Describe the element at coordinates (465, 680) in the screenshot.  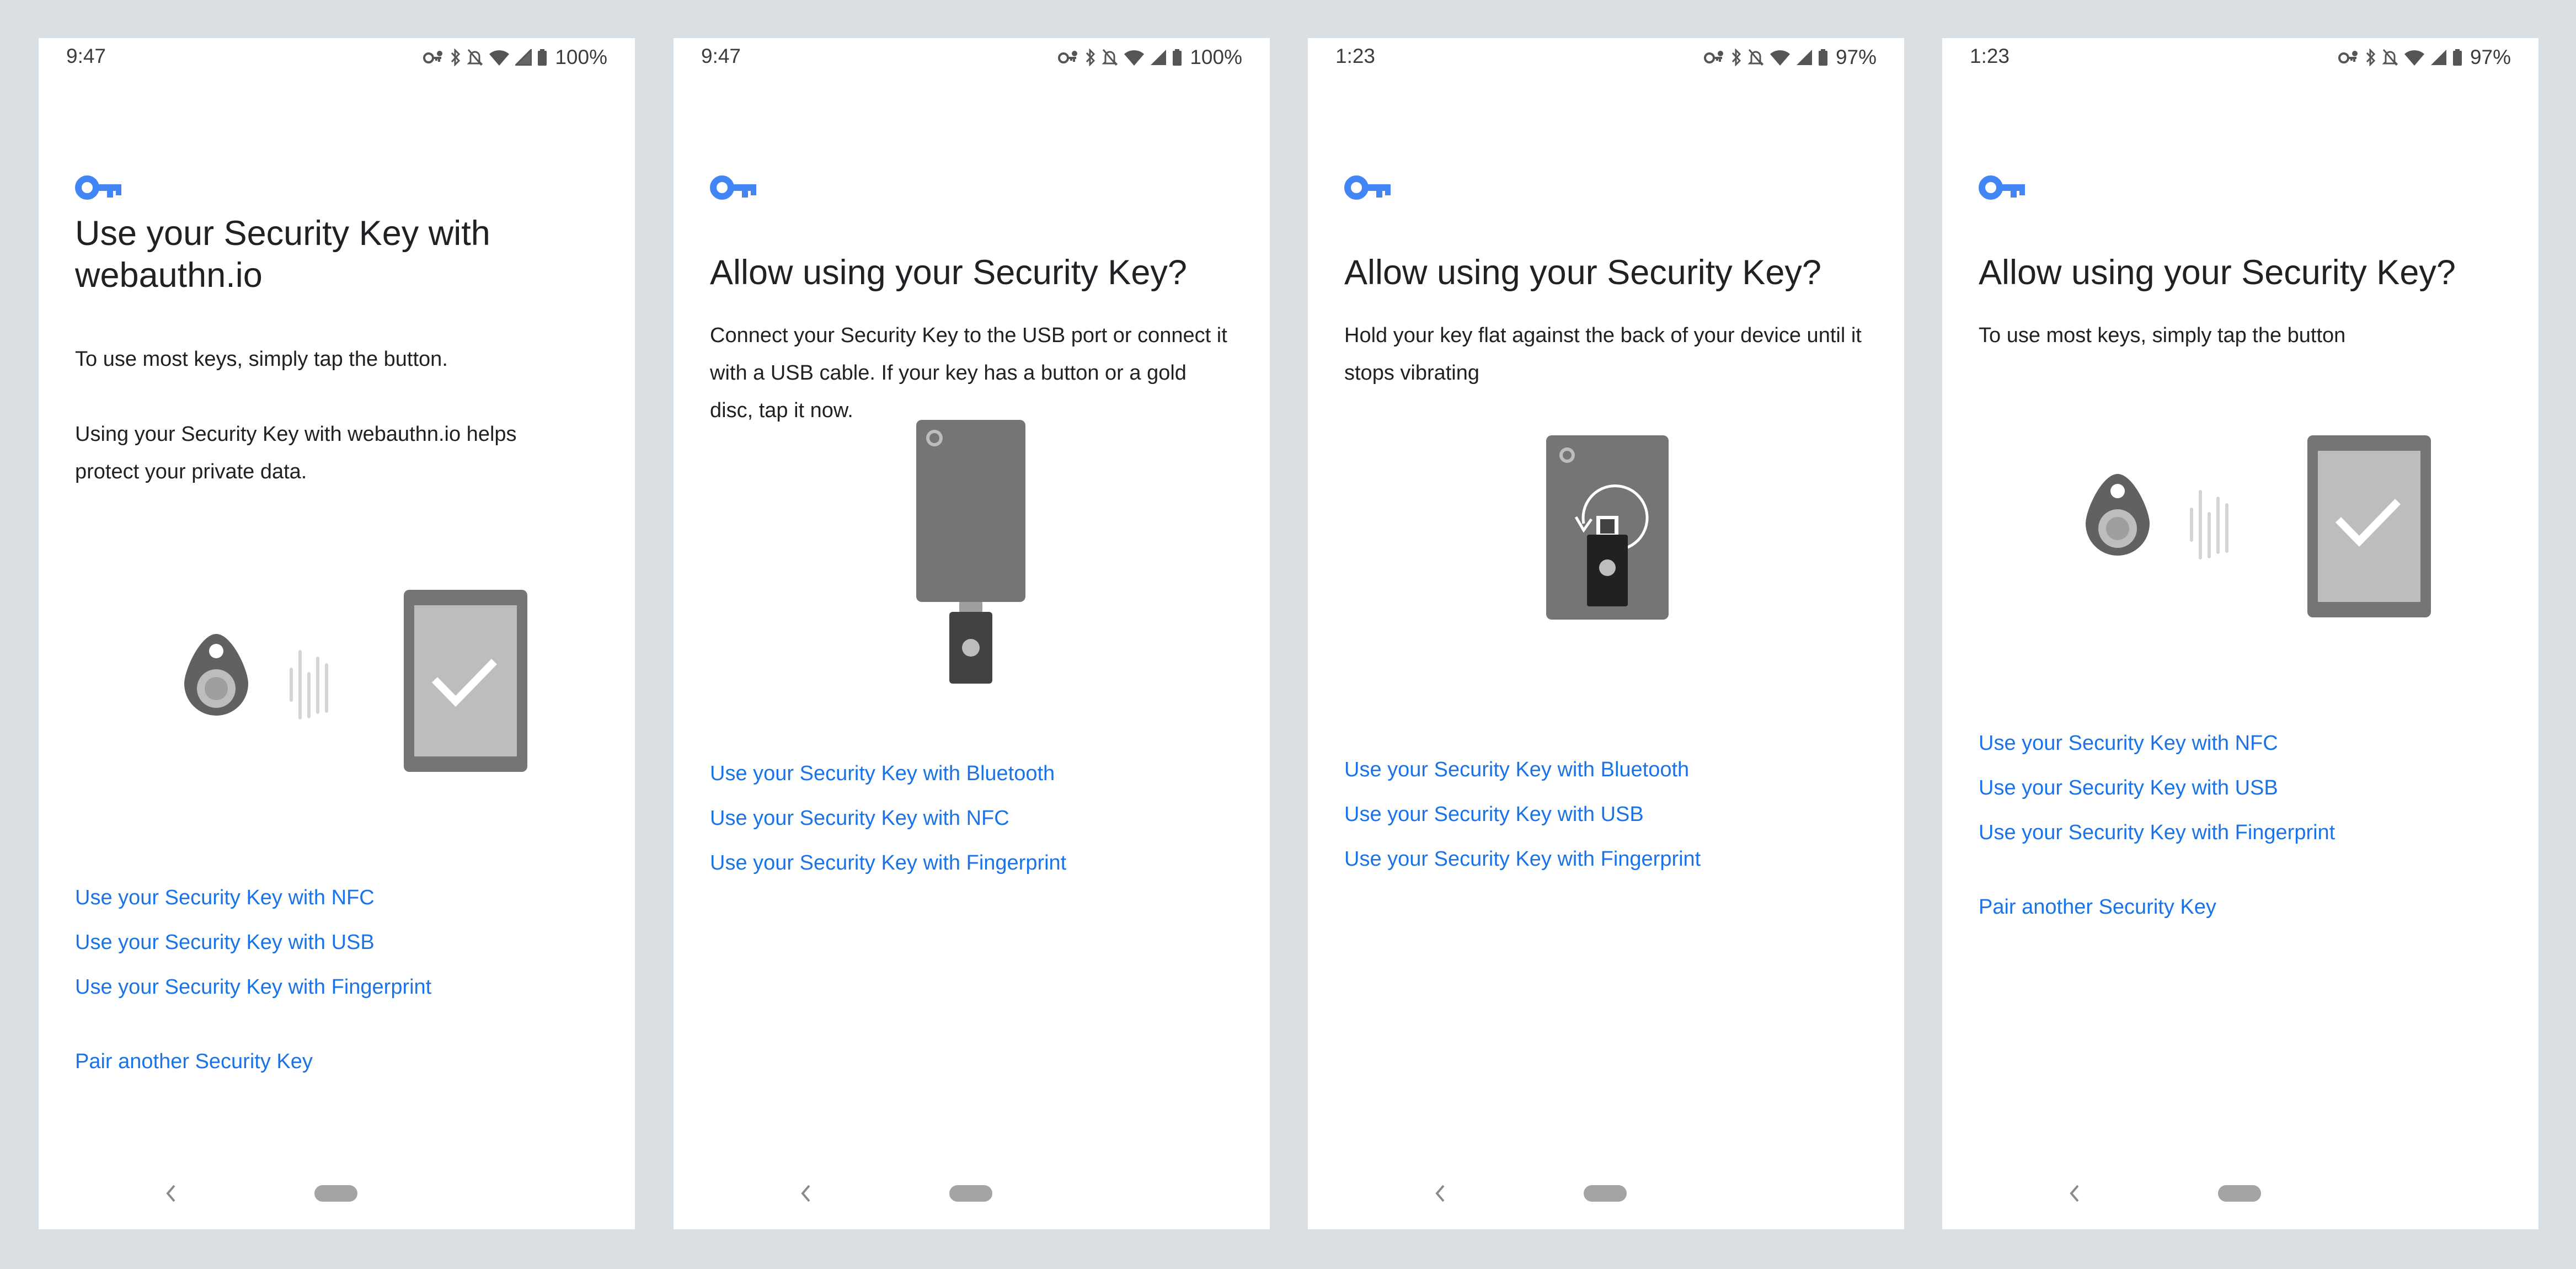
I see `phone-screen` at that location.